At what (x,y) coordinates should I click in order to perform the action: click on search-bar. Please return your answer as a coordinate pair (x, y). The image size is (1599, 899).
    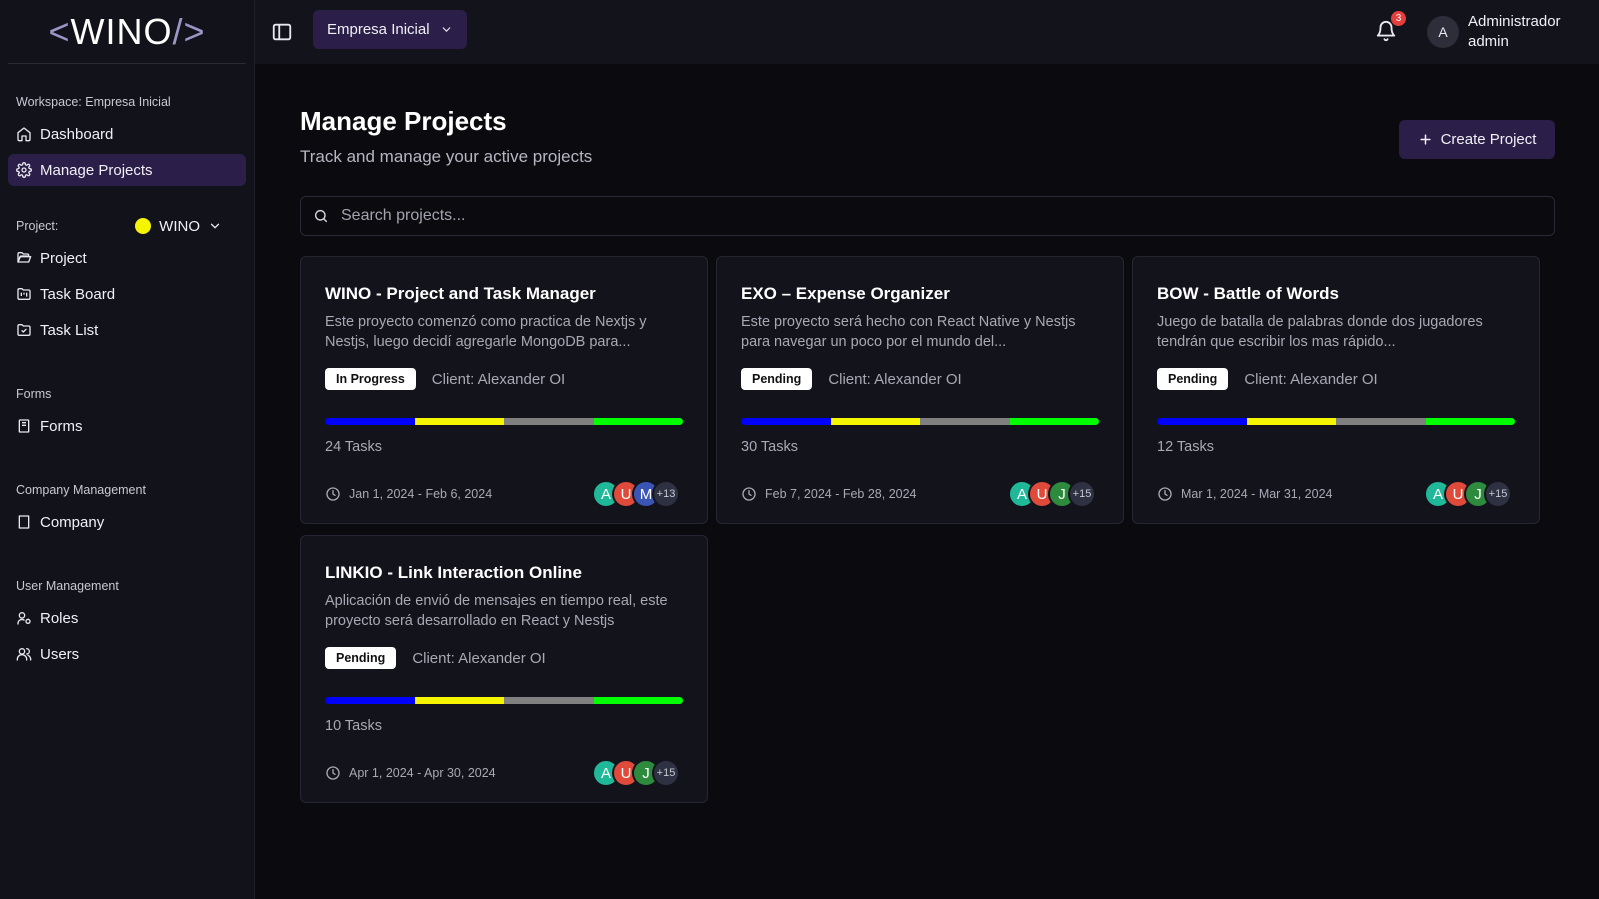
    Looking at the image, I should click on (927, 216).